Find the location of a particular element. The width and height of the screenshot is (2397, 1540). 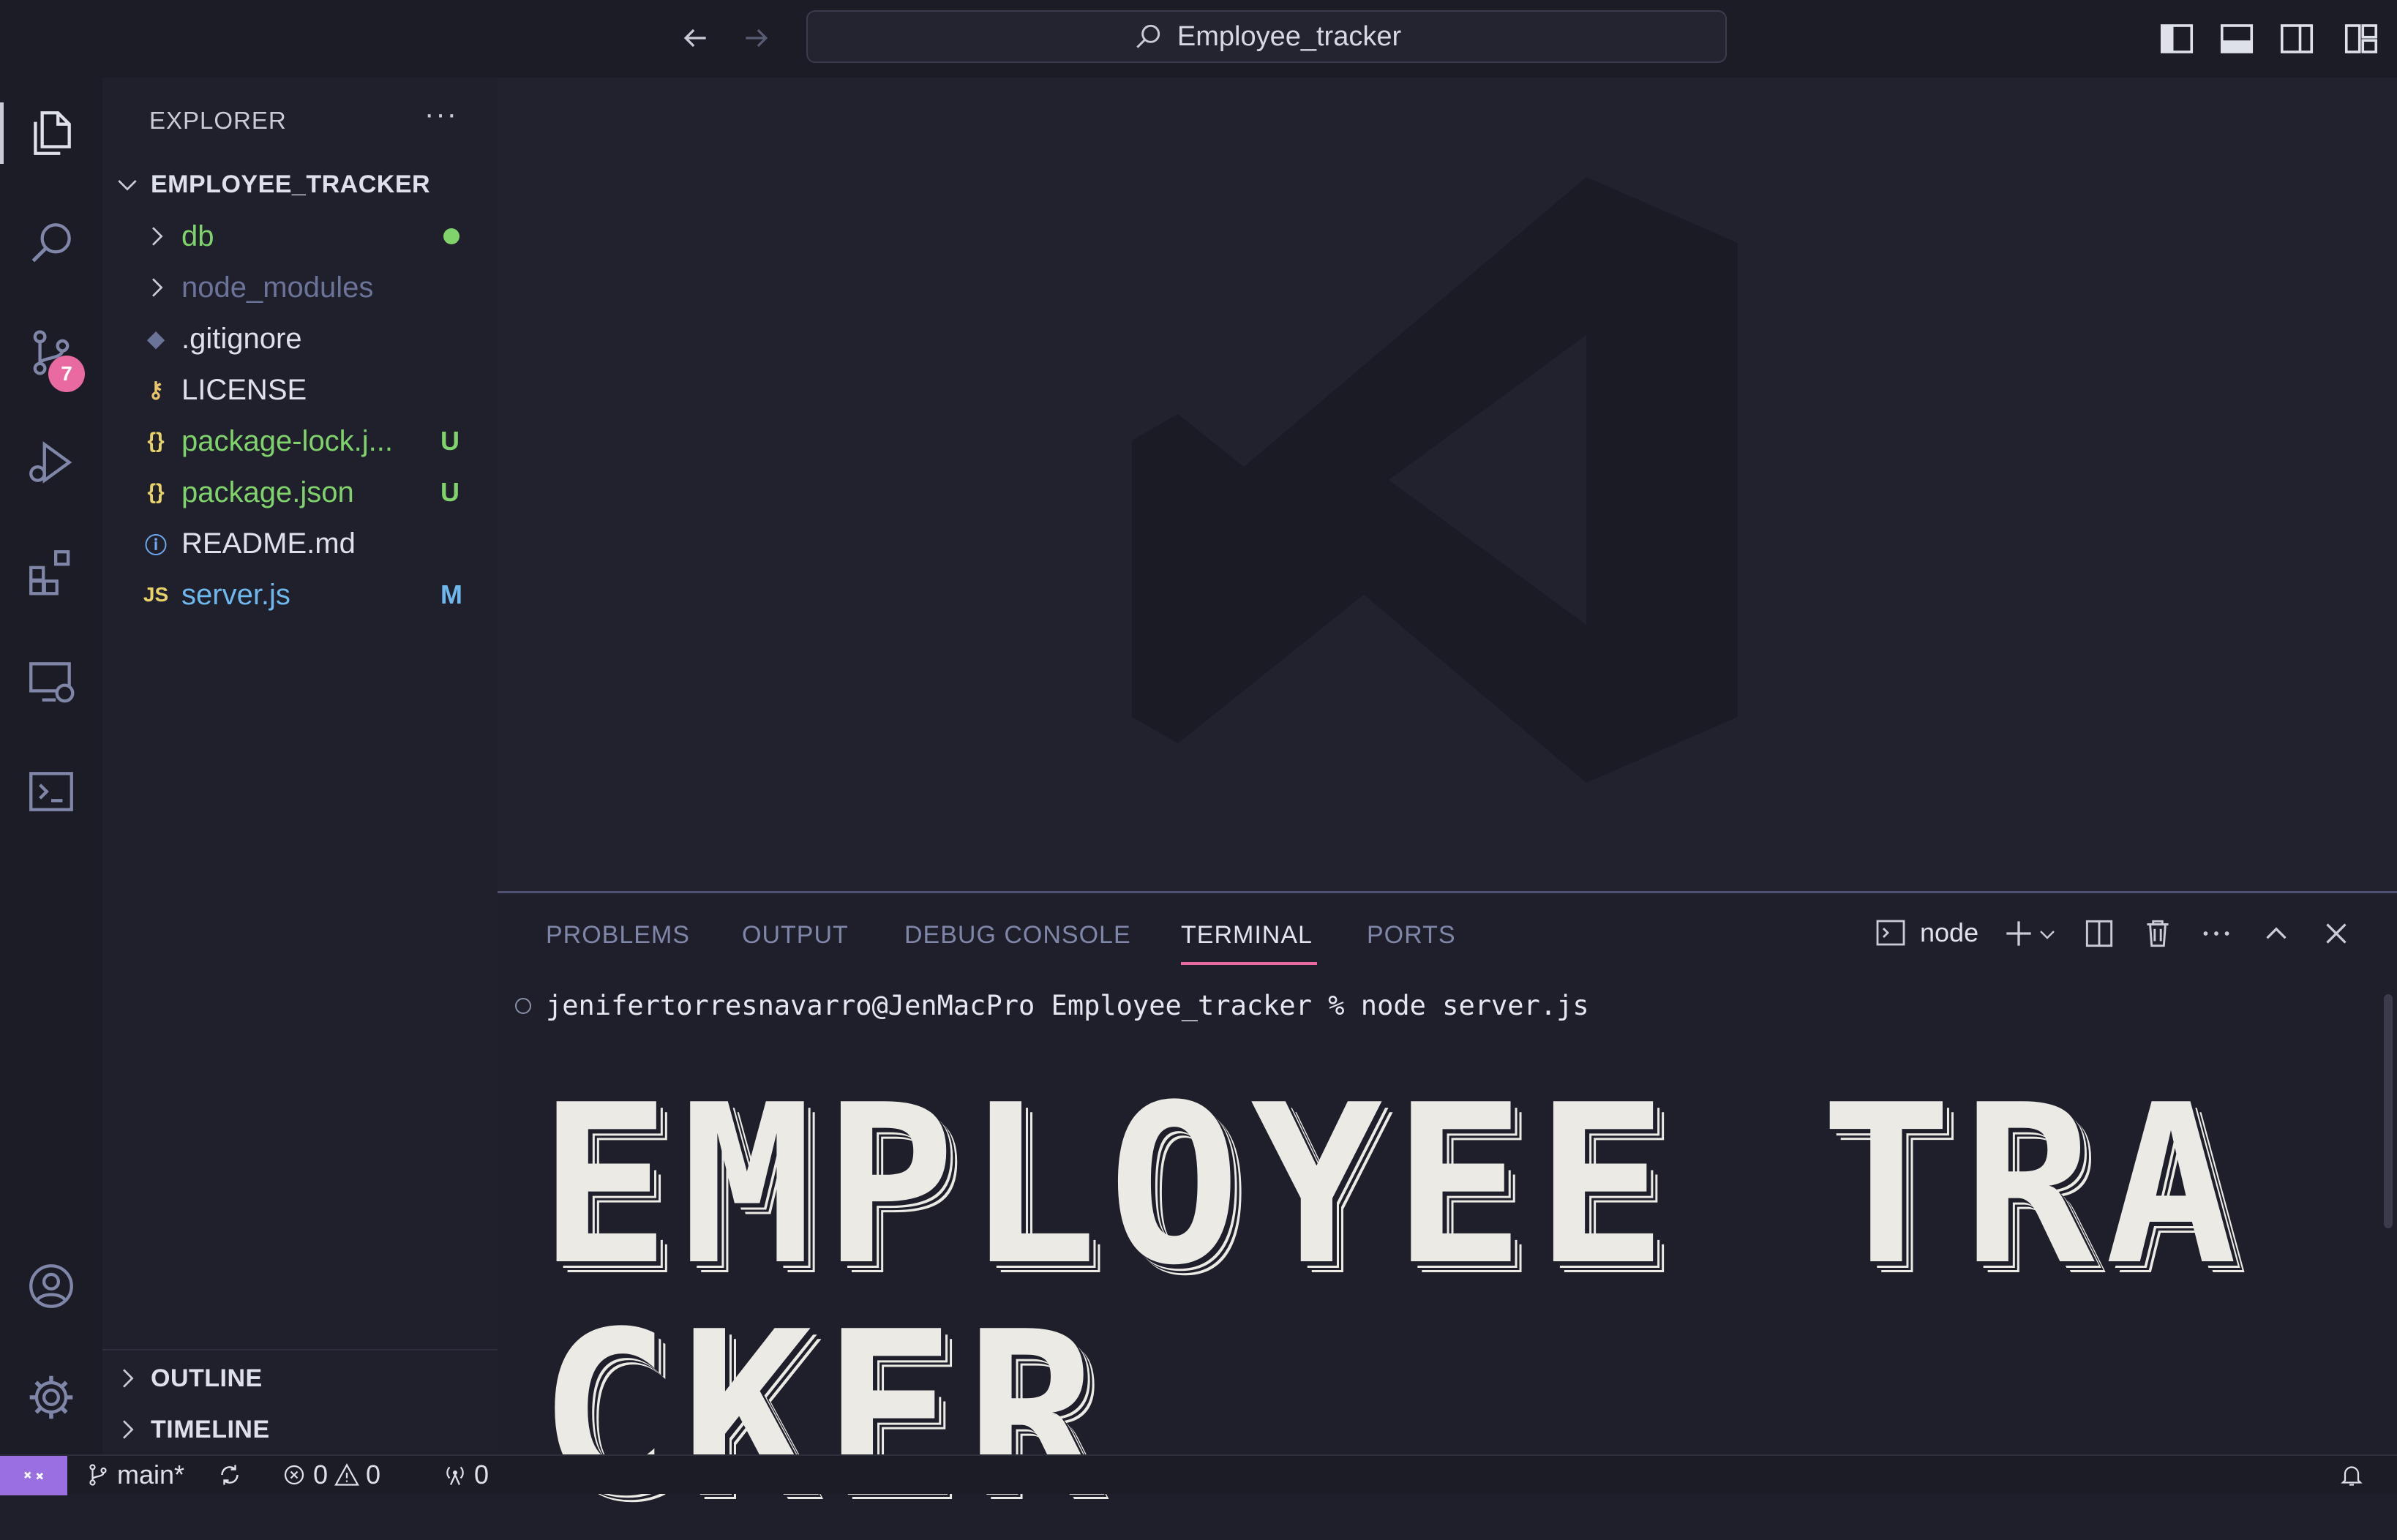

settings-activity is located at coordinates (51, 1397).